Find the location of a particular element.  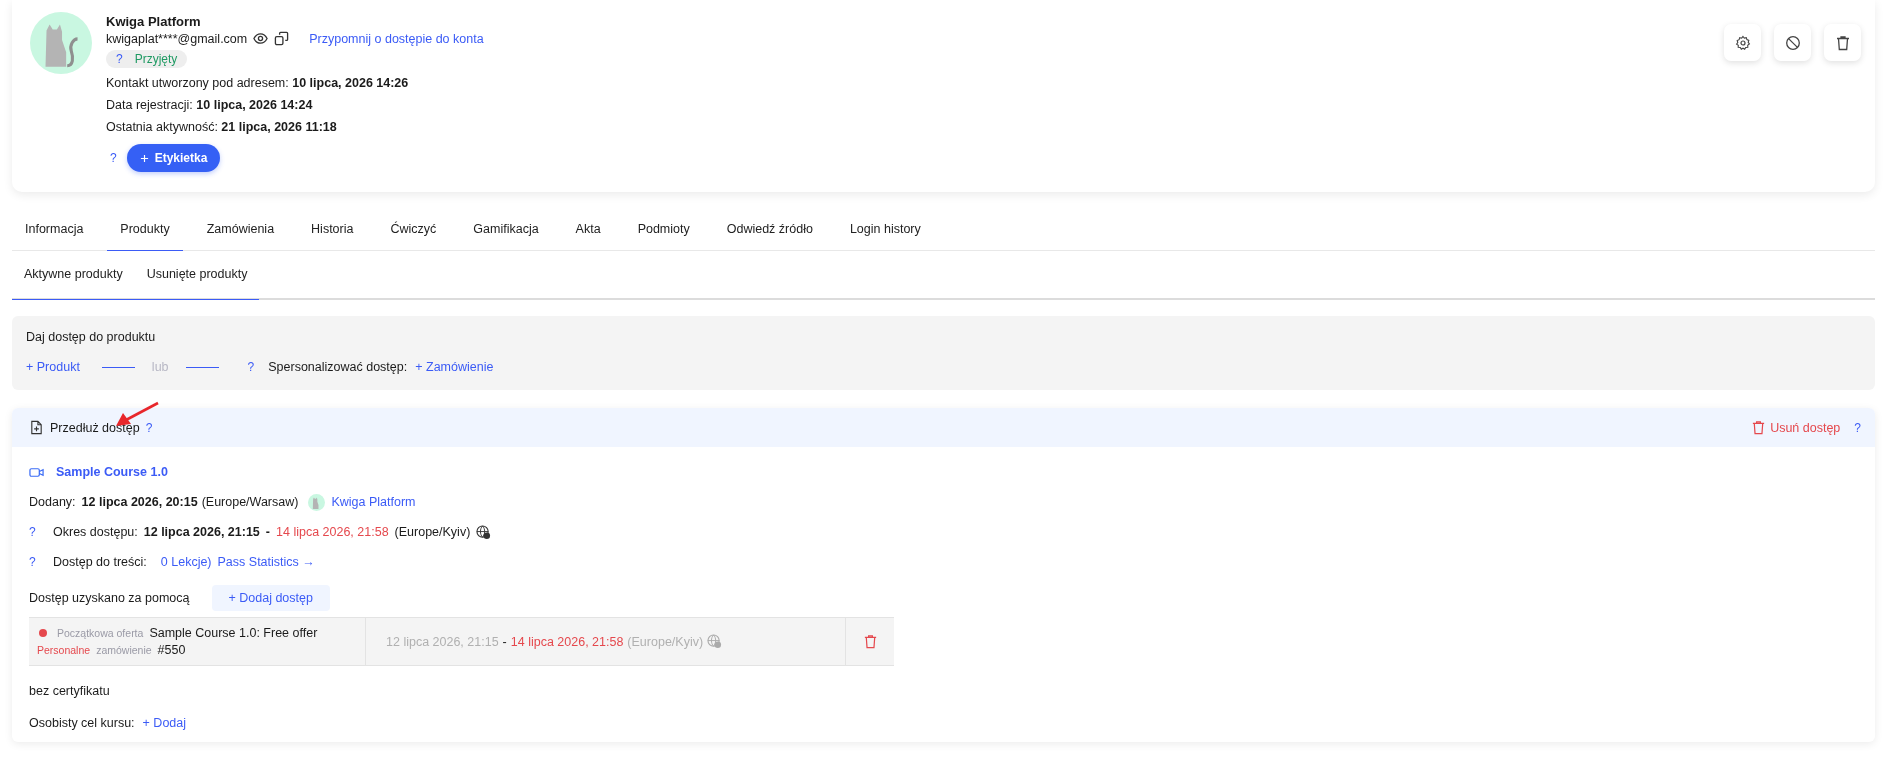

add-tag-button: Etykietka is located at coordinates (173, 158).